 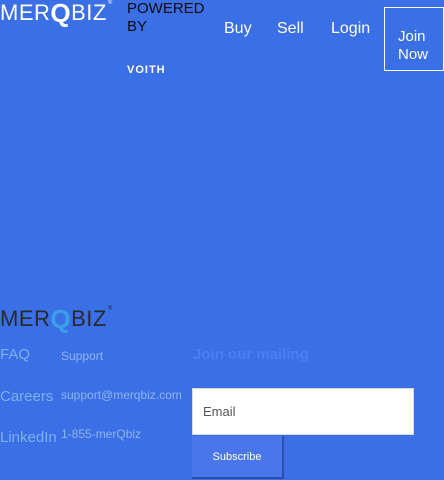 What do you see at coordinates (290, 29) in the screenshot?
I see `nav-sell-link: Sell` at bounding box center [290, 29].